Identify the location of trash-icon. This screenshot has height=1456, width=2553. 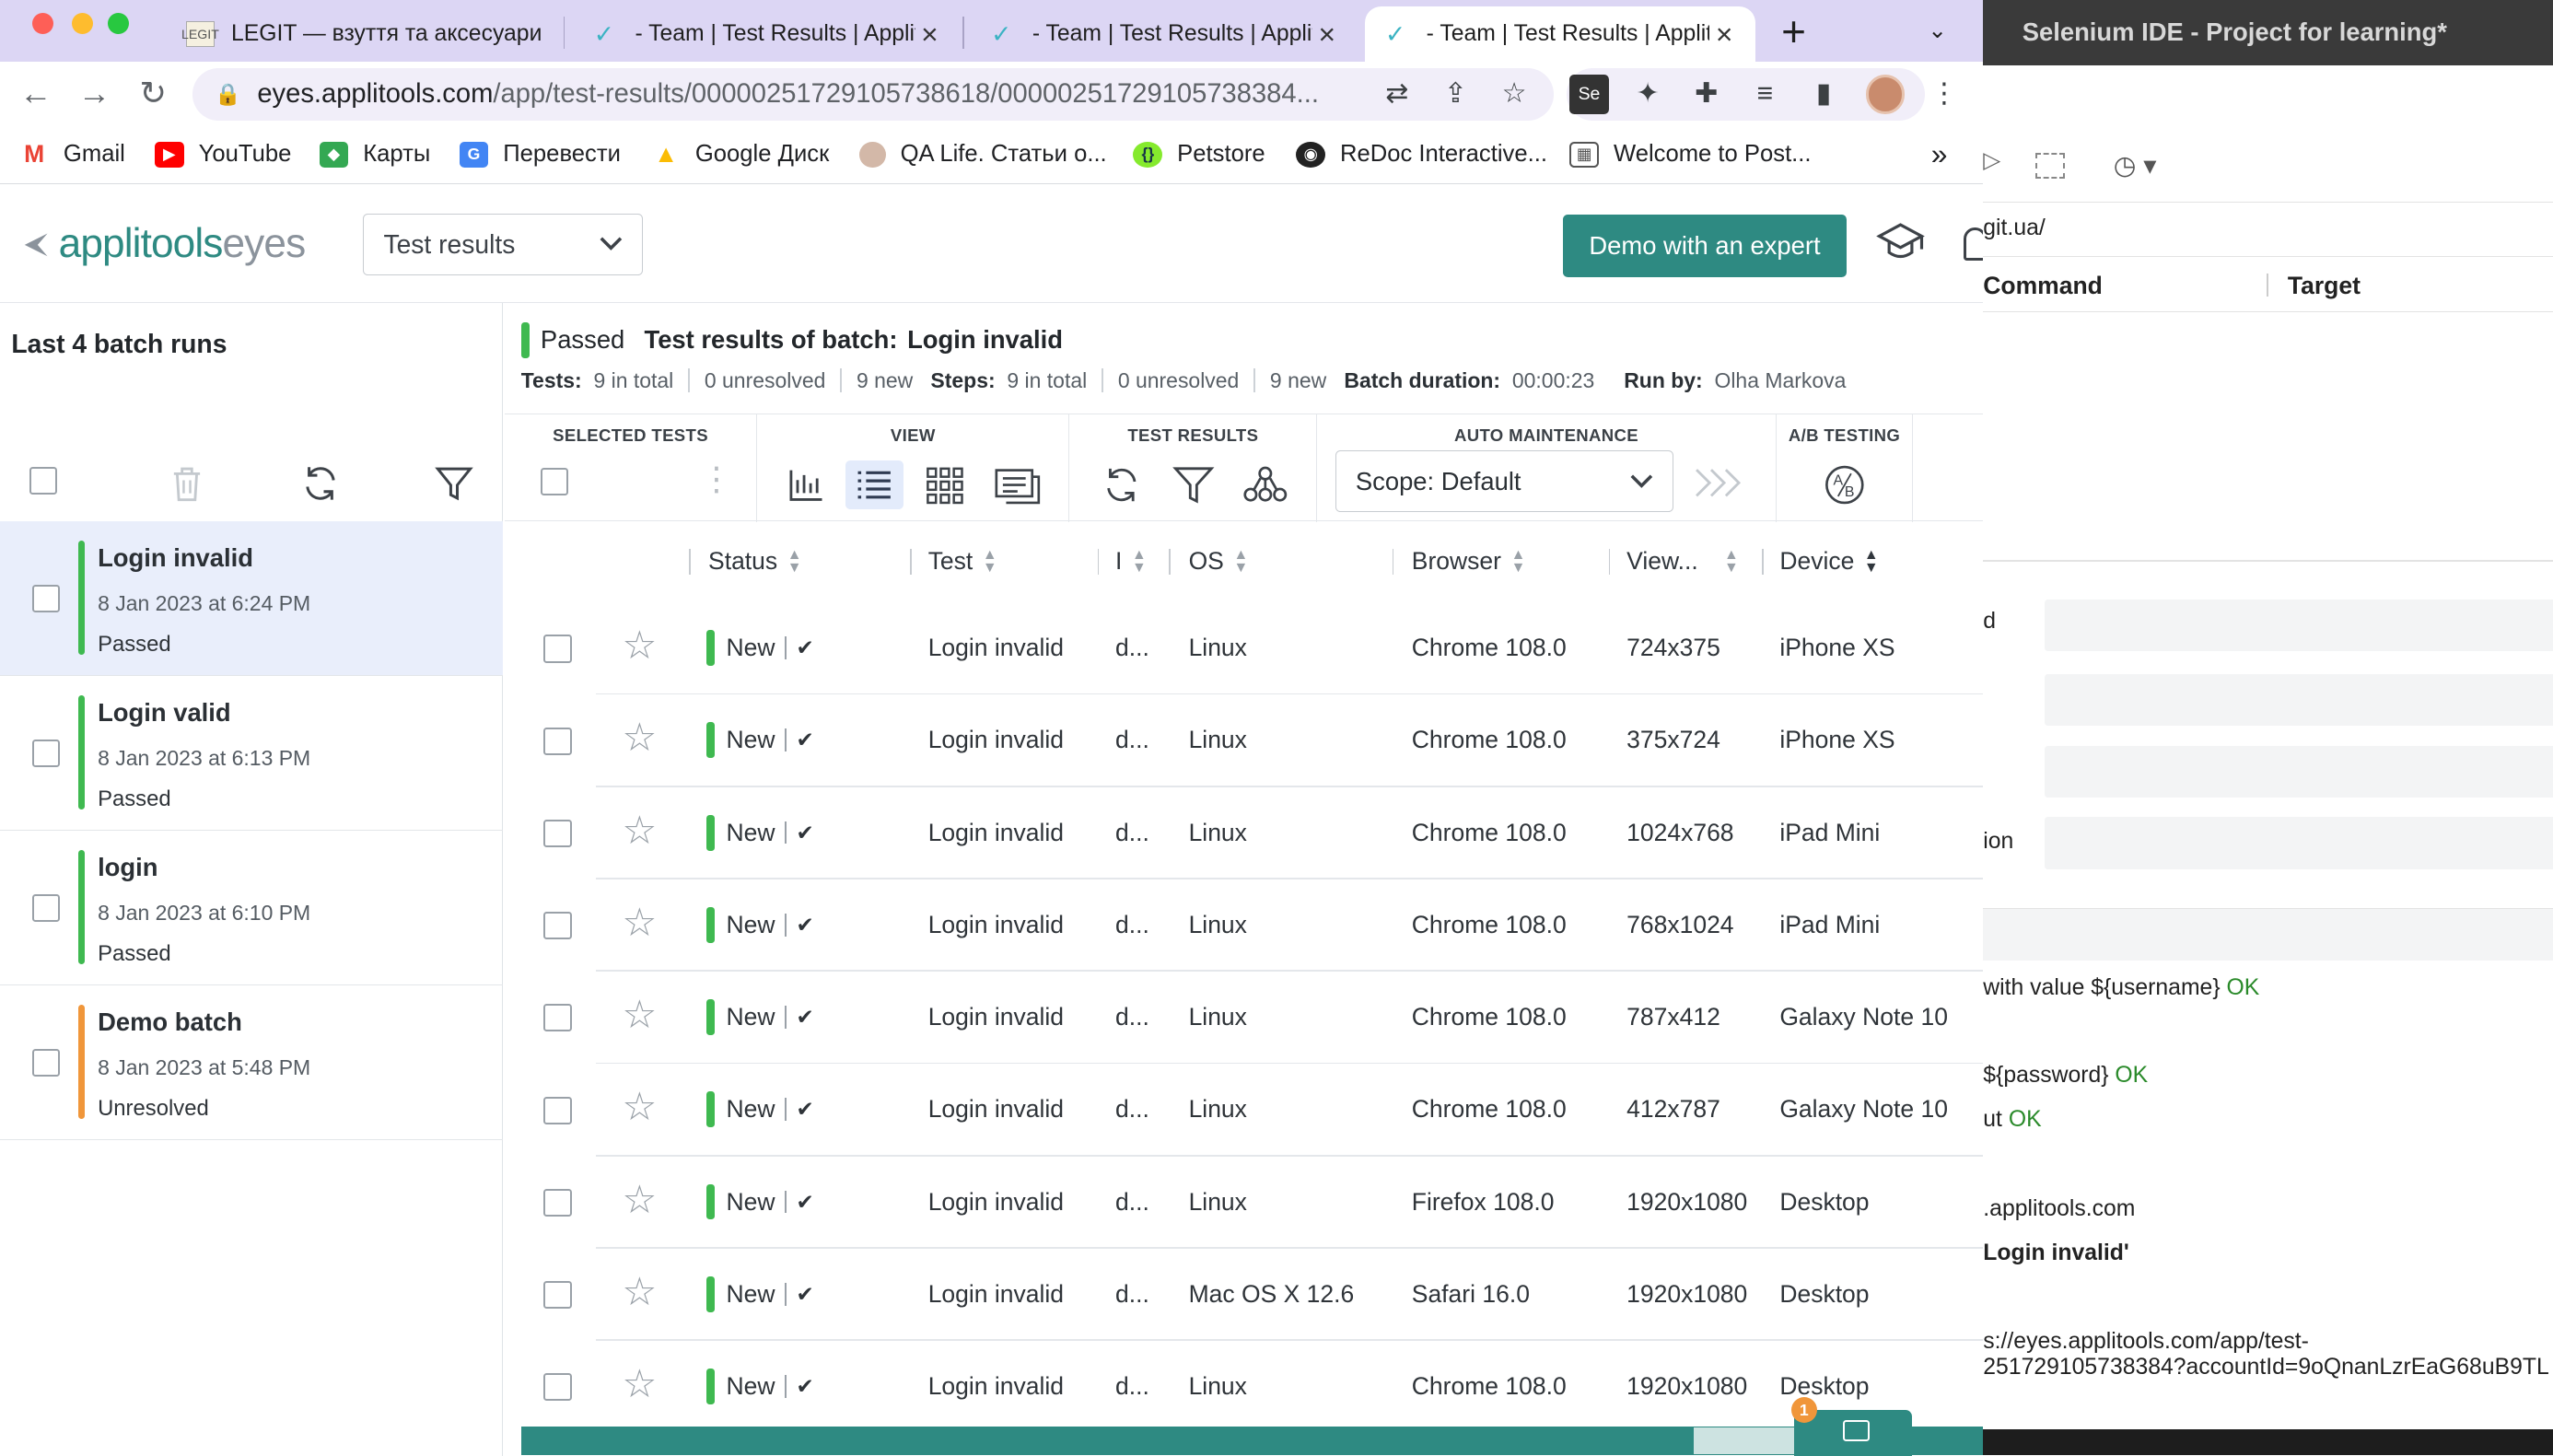
(187, 483).